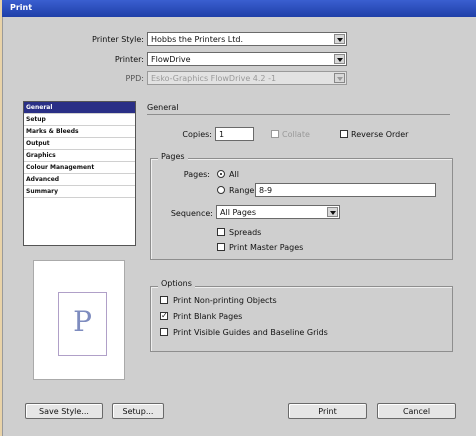 This screenshot has height=436, width=476. Describe the element at coordinates (79, 156) in the screenshot. I see `category-graphics: Graphics` at that location.